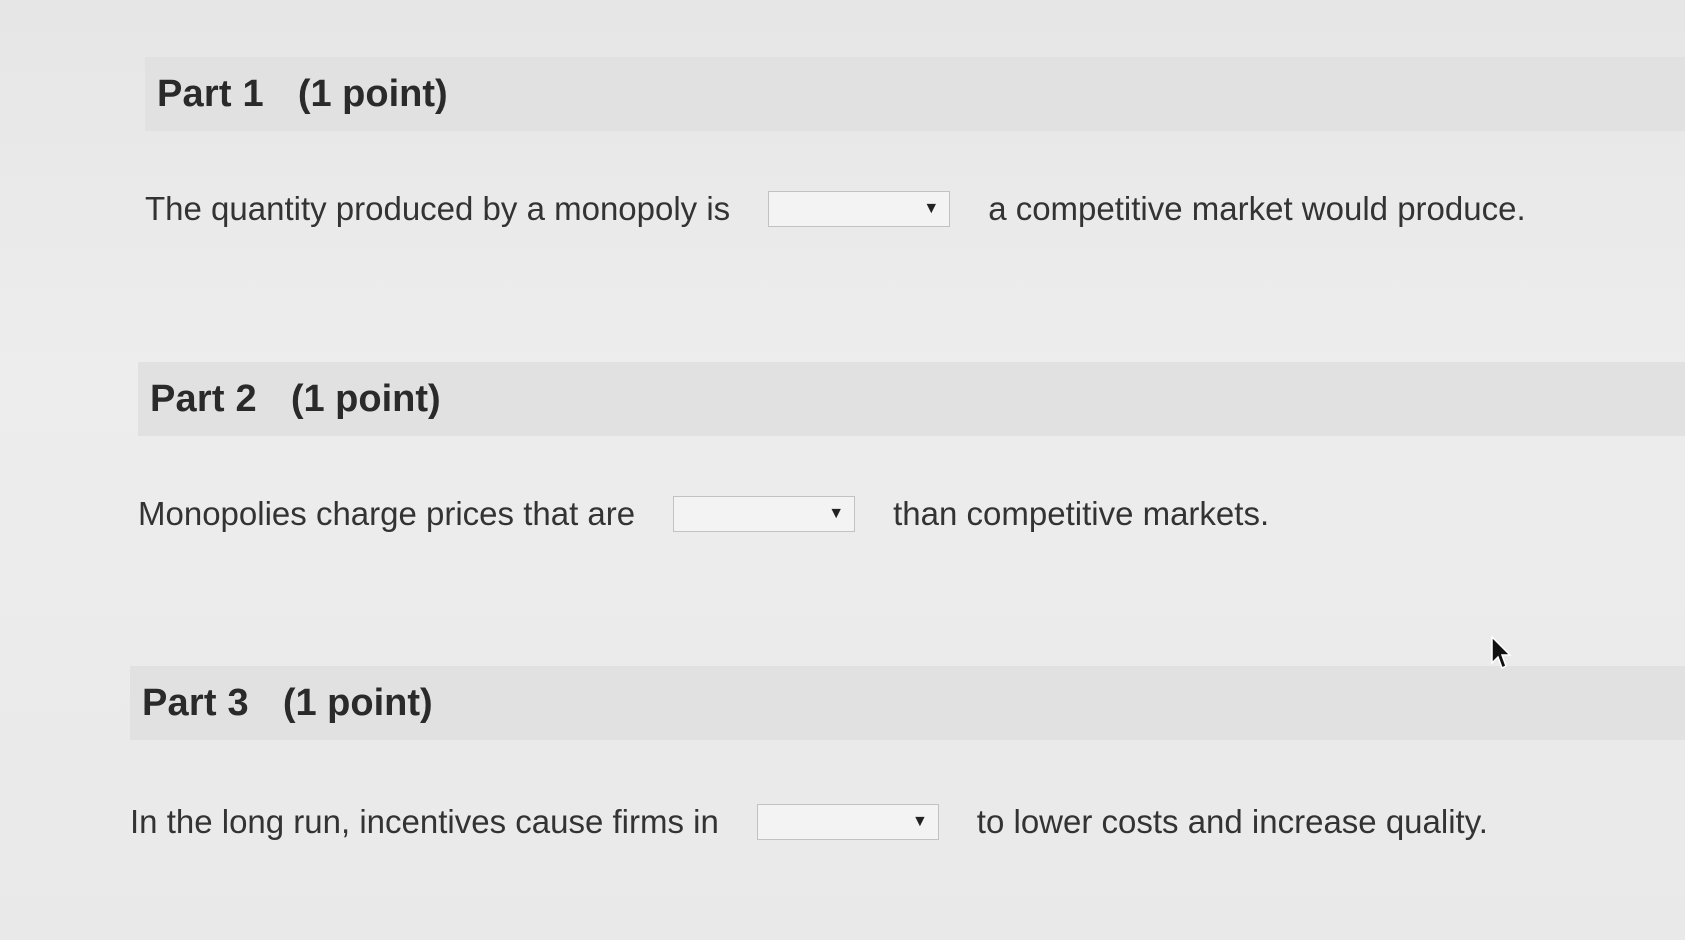 The width and height of the screenshot is (1685, 940). What do you see at coordinates (387, 513) in the screenshot?
I see `part-2-text-before: Monopolies charge prices that are` at bounding box center [387, 513].